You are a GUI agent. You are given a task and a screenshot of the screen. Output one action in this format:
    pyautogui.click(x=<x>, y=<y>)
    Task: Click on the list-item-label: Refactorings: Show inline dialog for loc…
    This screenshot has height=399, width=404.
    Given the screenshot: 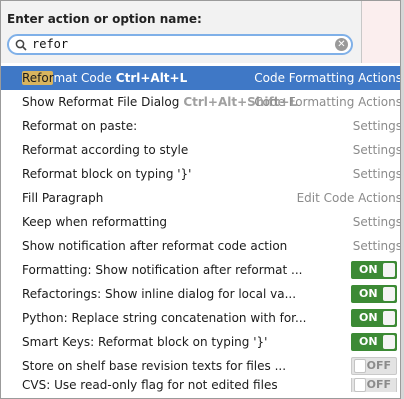 What is the action you would take?
    pyautogui.click(x=159, y=294)
    